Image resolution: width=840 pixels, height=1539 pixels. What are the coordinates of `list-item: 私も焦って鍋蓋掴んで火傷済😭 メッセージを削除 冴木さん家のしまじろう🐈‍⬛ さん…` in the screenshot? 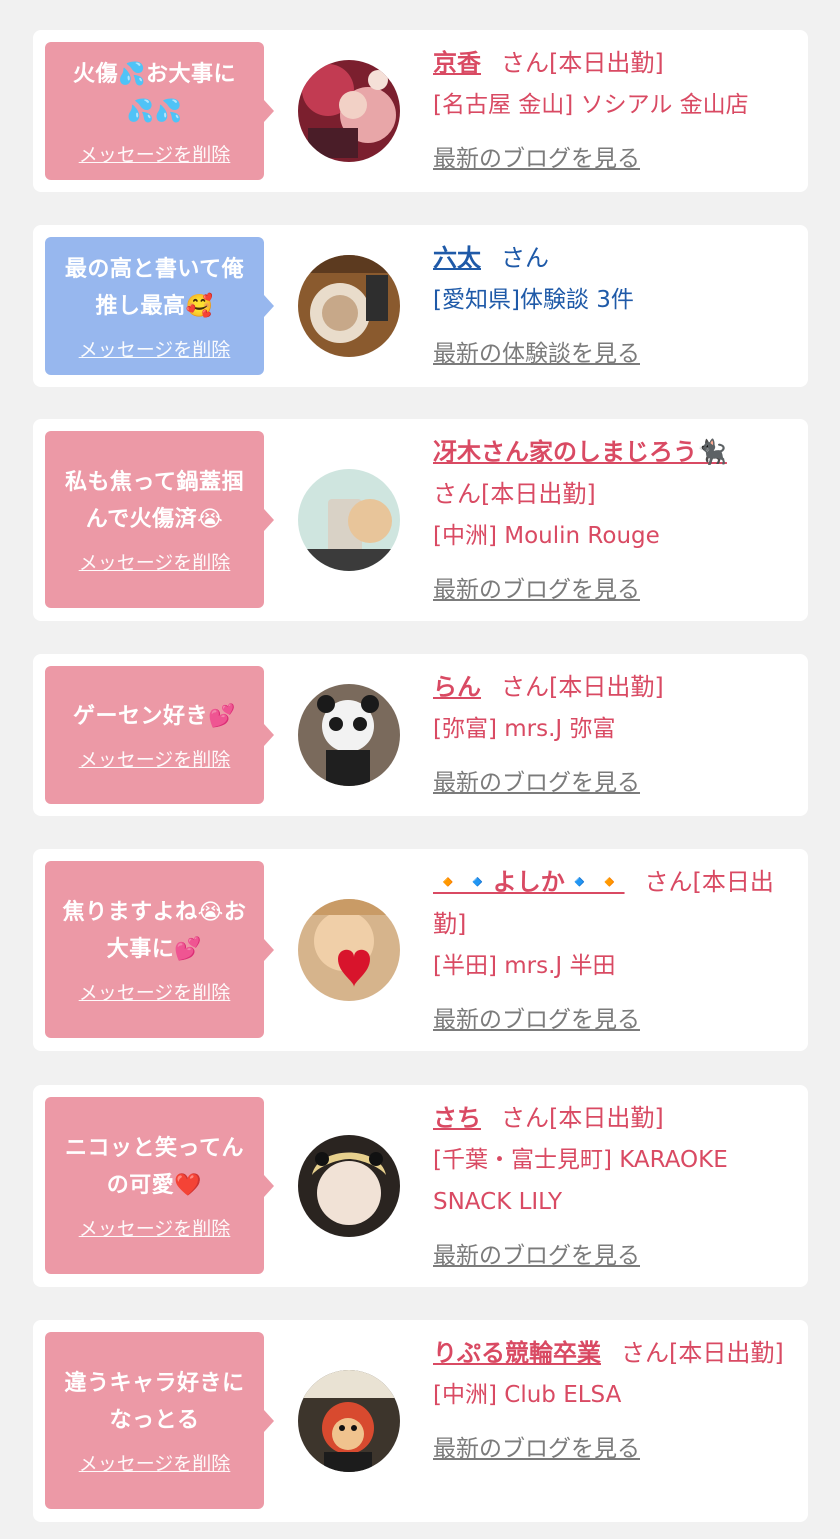 It's located at (420, 520).